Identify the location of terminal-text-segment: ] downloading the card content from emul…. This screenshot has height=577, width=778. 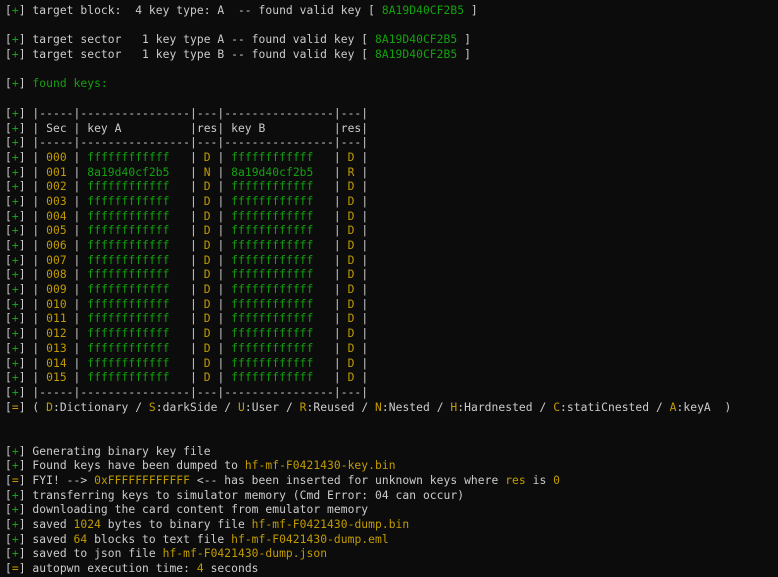
(193, 510).